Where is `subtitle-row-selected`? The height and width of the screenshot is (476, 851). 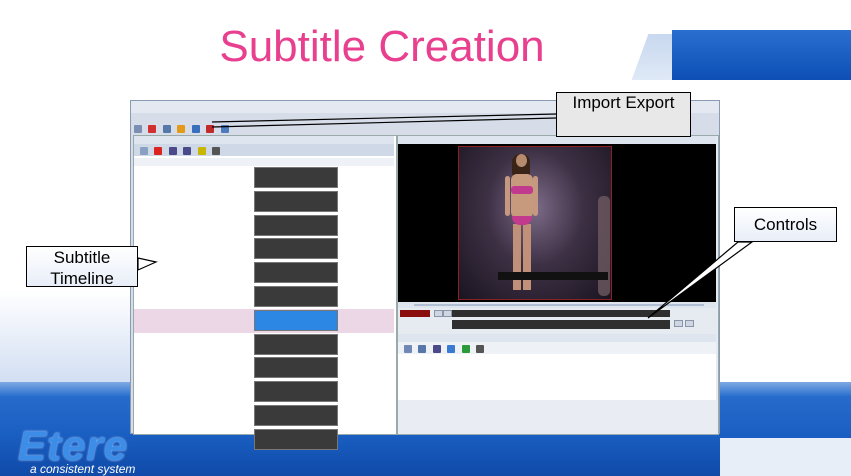 subtitle-row-selected is located at coordinates (264, 320).